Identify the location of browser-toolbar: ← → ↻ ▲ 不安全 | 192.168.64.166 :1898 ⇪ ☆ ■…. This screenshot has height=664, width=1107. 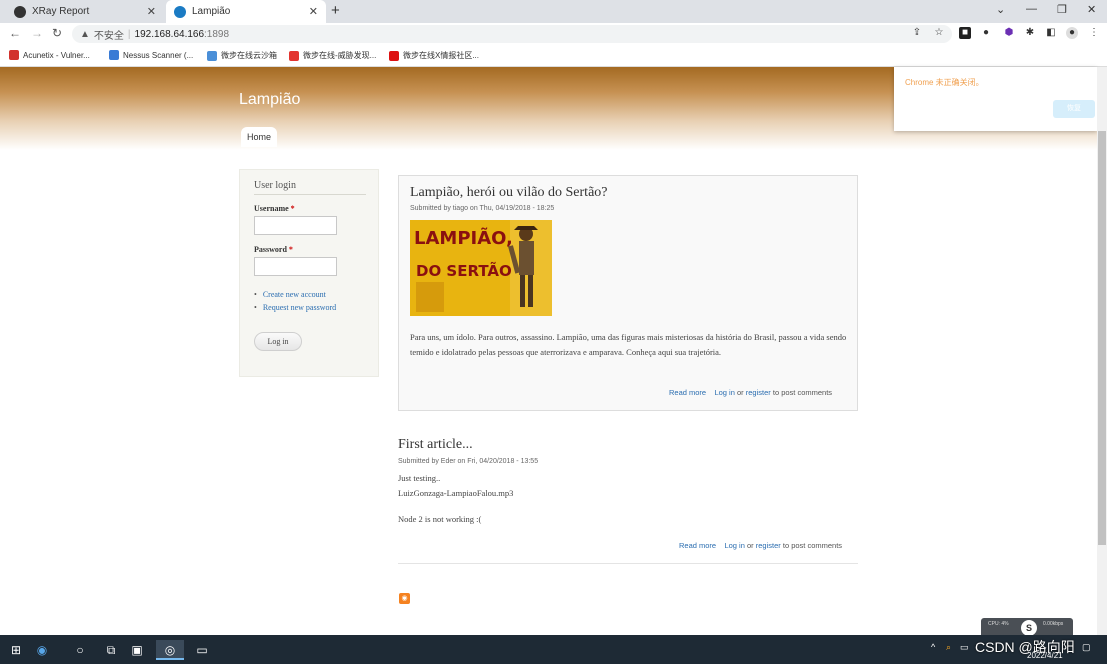
(553, 34).